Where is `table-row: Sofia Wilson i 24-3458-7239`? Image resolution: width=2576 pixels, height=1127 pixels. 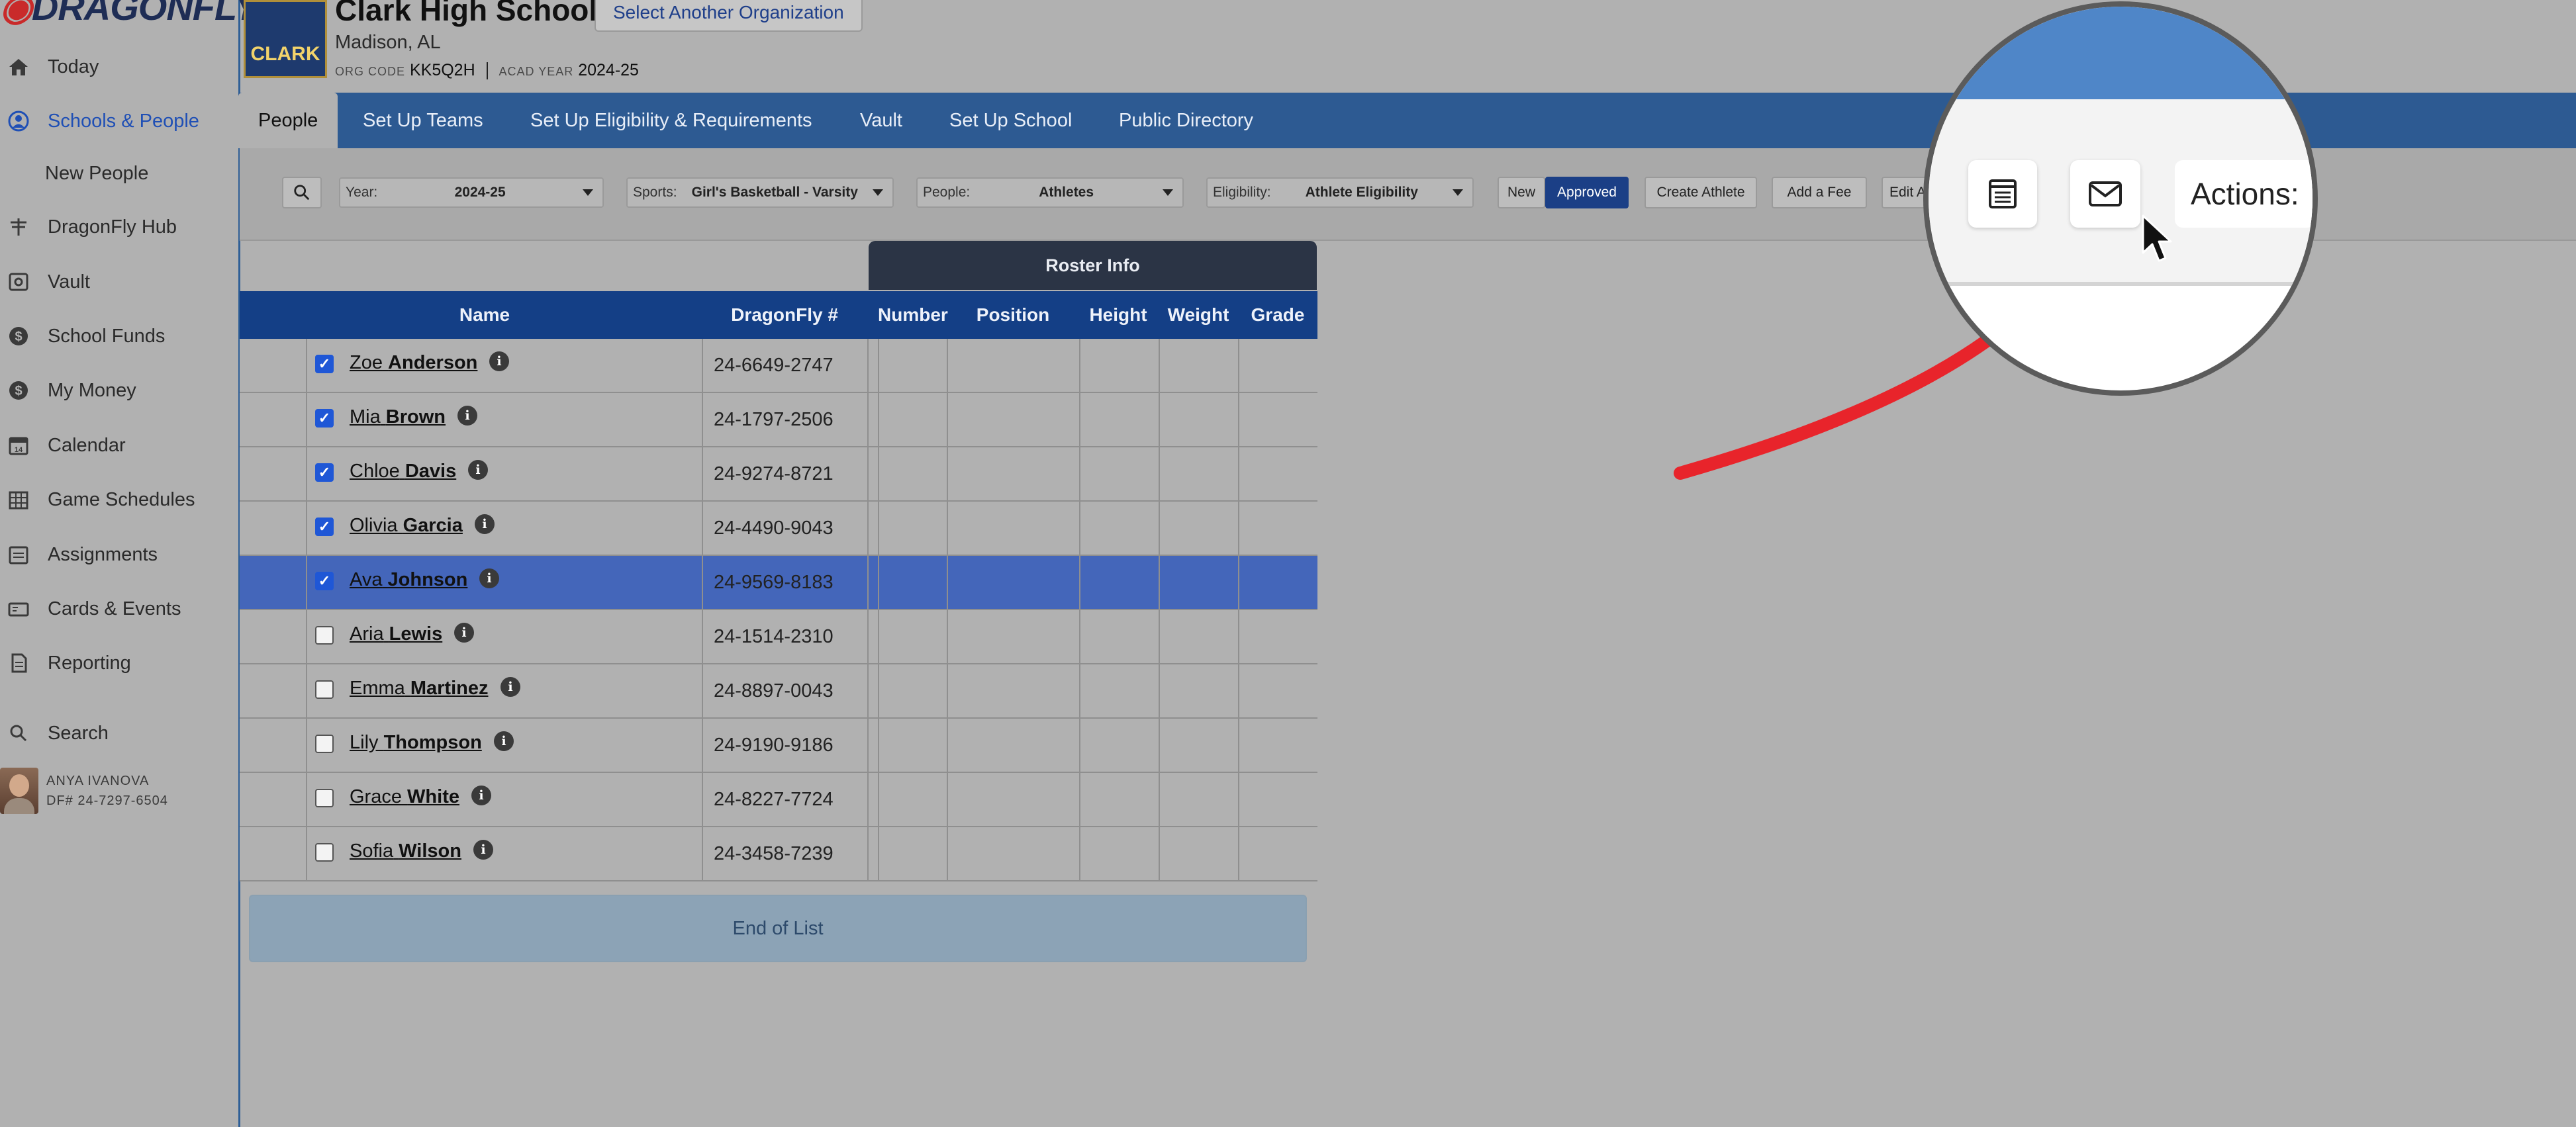 table-row: Sofia Wilson i 24-3458-7239 is located at coordinates (778, 854).